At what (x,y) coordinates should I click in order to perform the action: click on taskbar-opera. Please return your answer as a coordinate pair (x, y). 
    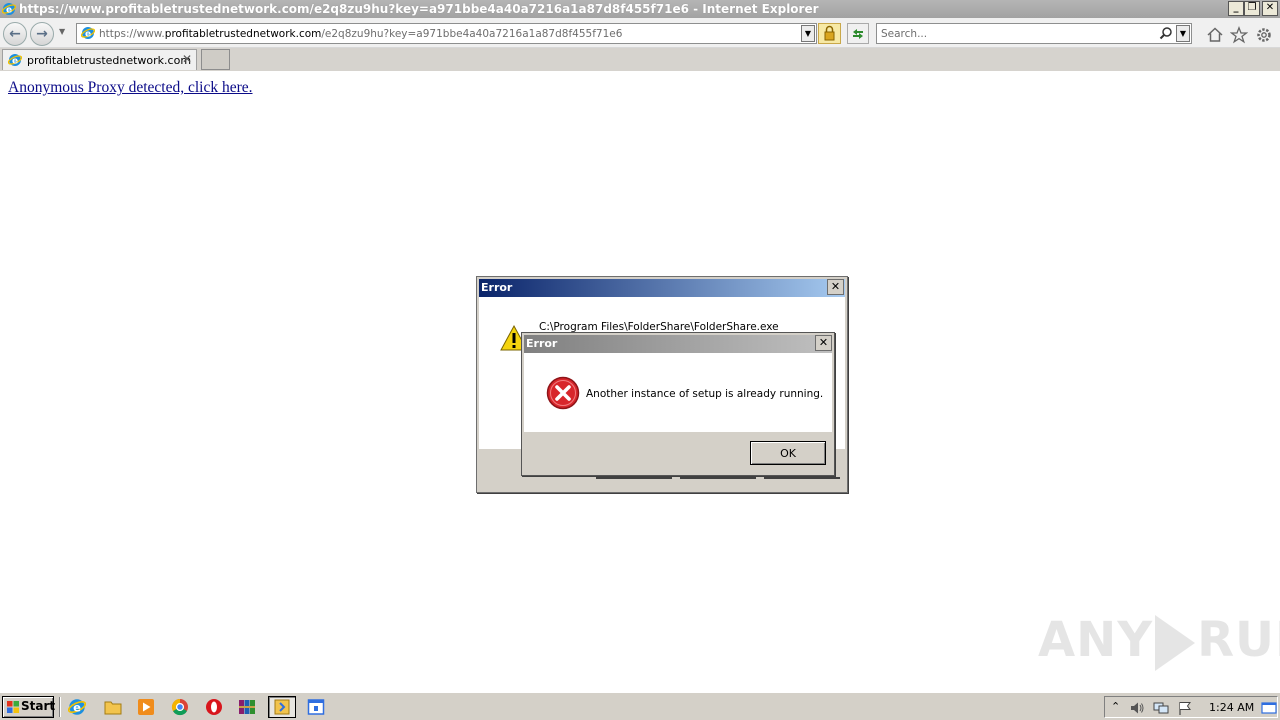
    Looking at the image, I should click on (214, 707).